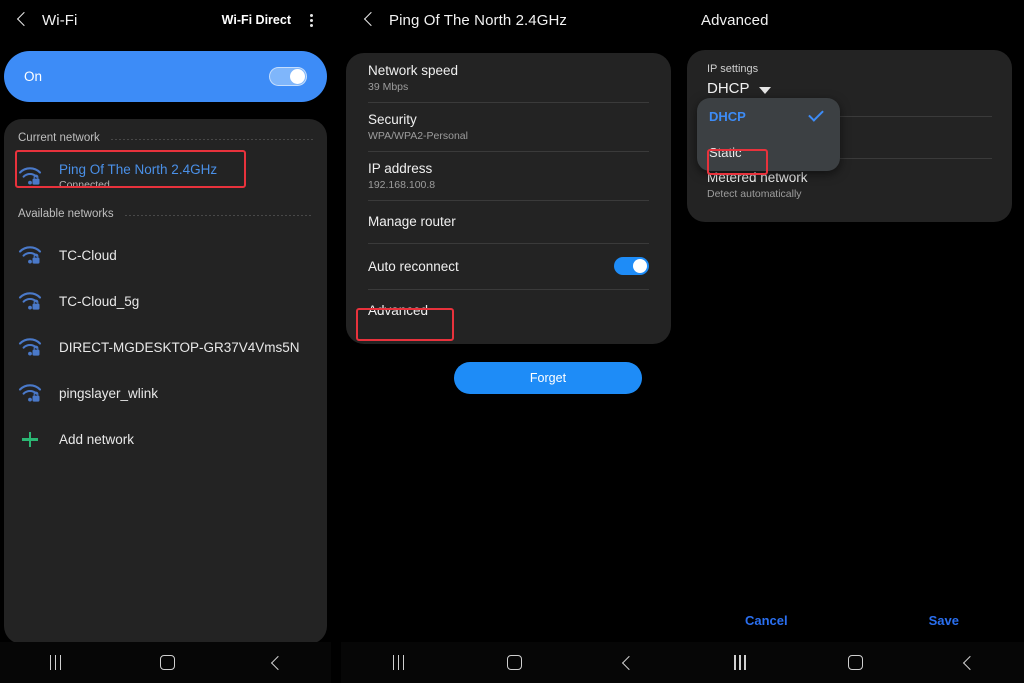 The height and width of the screenshot is (683, 1024). What do you see at coordinates (725, 152) in the screenshot?
I see `option-label: Static` at bounding box center [725, 152].